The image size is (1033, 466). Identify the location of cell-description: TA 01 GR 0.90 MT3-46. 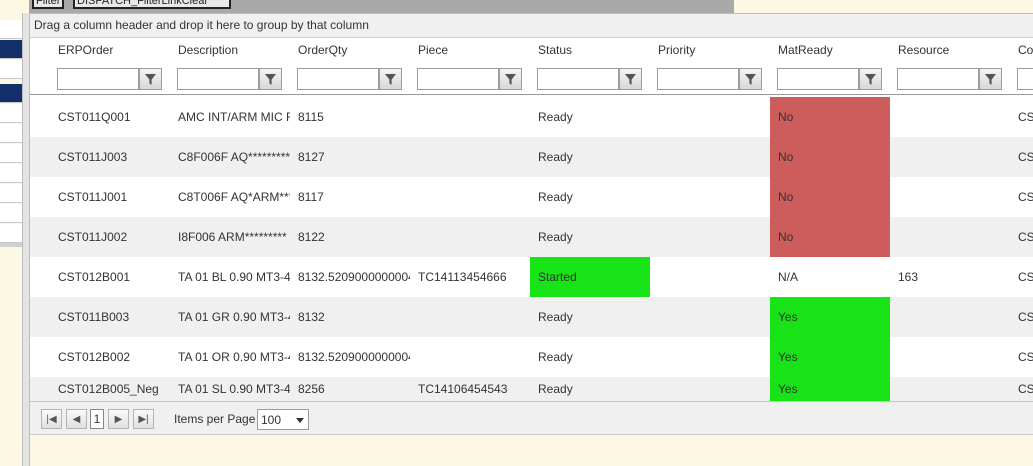
(234, 317).